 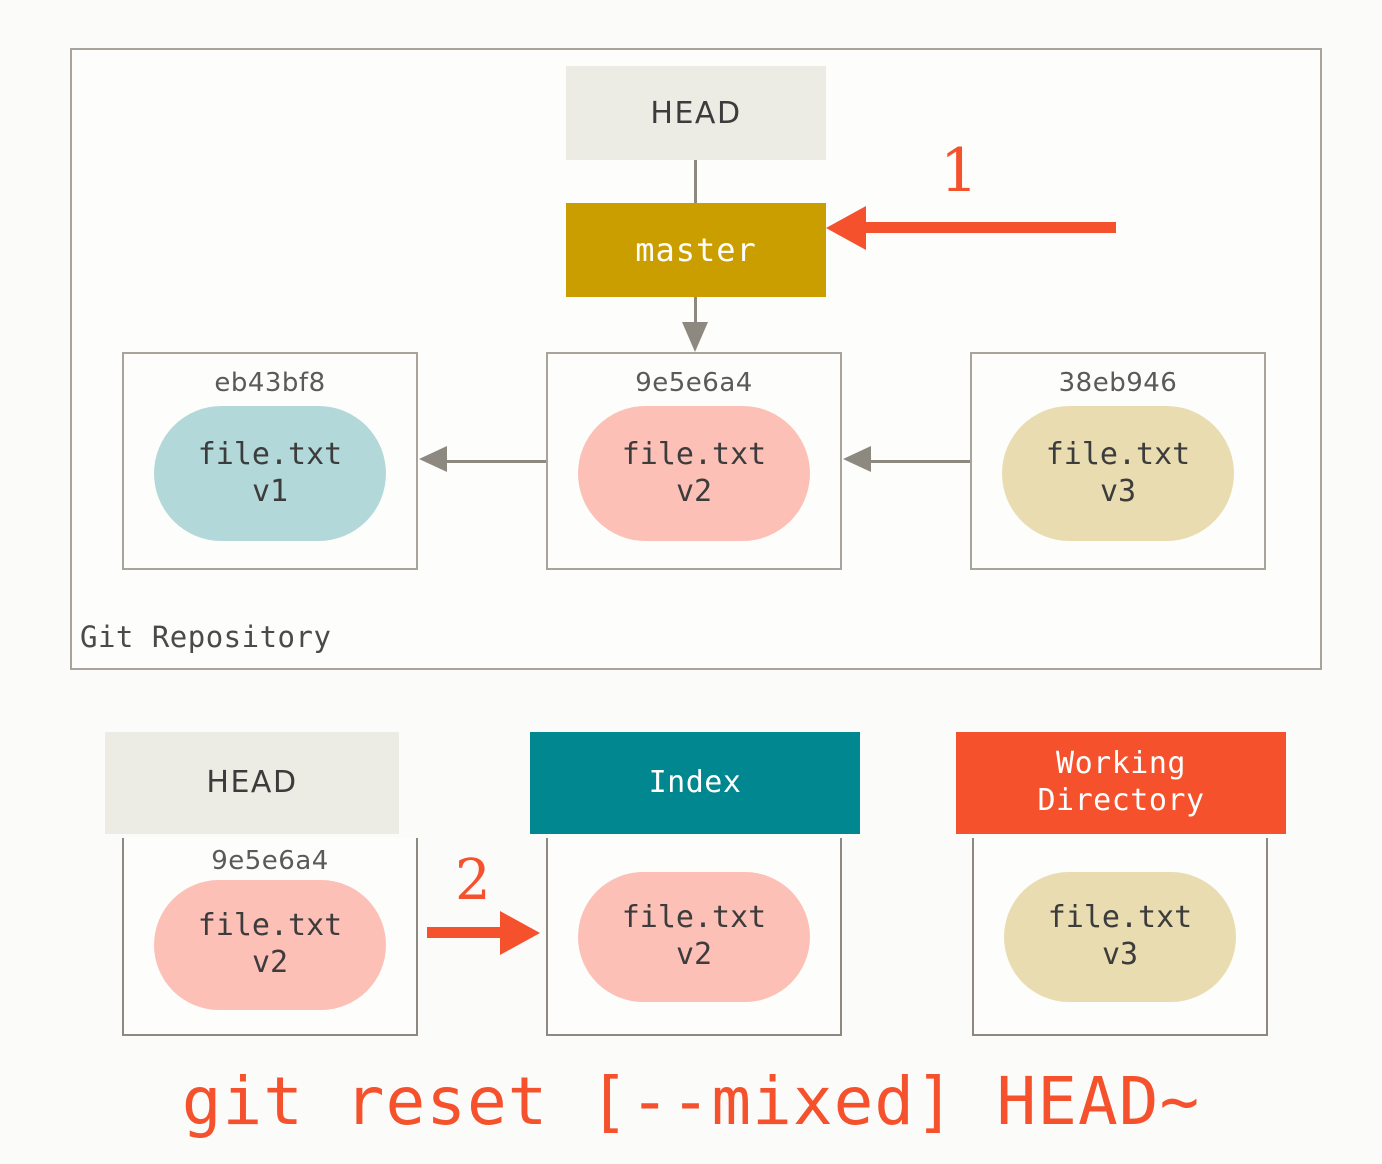 What do you see at coordinates (695, 337) in the screenshot?
I see `master-to-commit-arrowhead-icon` at bounding box center [695, 337].